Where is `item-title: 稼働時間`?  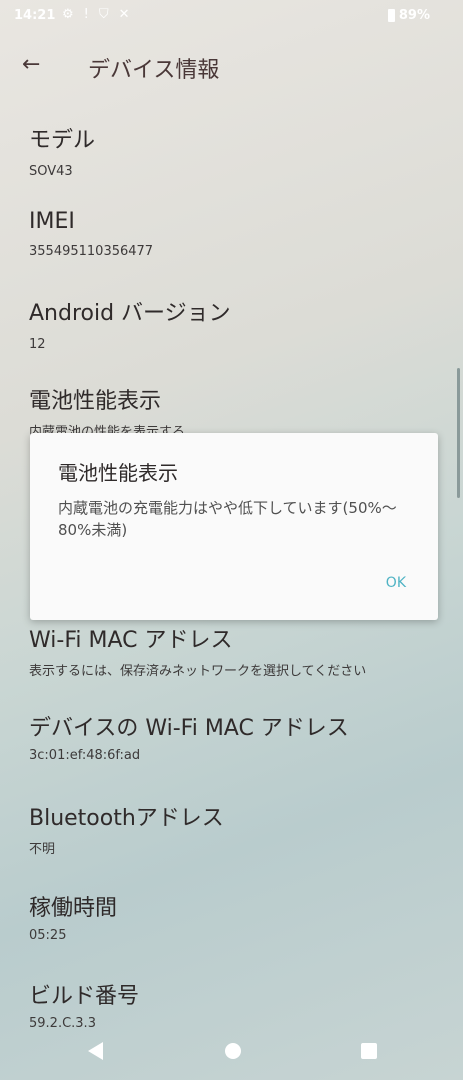 item-title: 稼働時間 is located at coordinates (73, 908).